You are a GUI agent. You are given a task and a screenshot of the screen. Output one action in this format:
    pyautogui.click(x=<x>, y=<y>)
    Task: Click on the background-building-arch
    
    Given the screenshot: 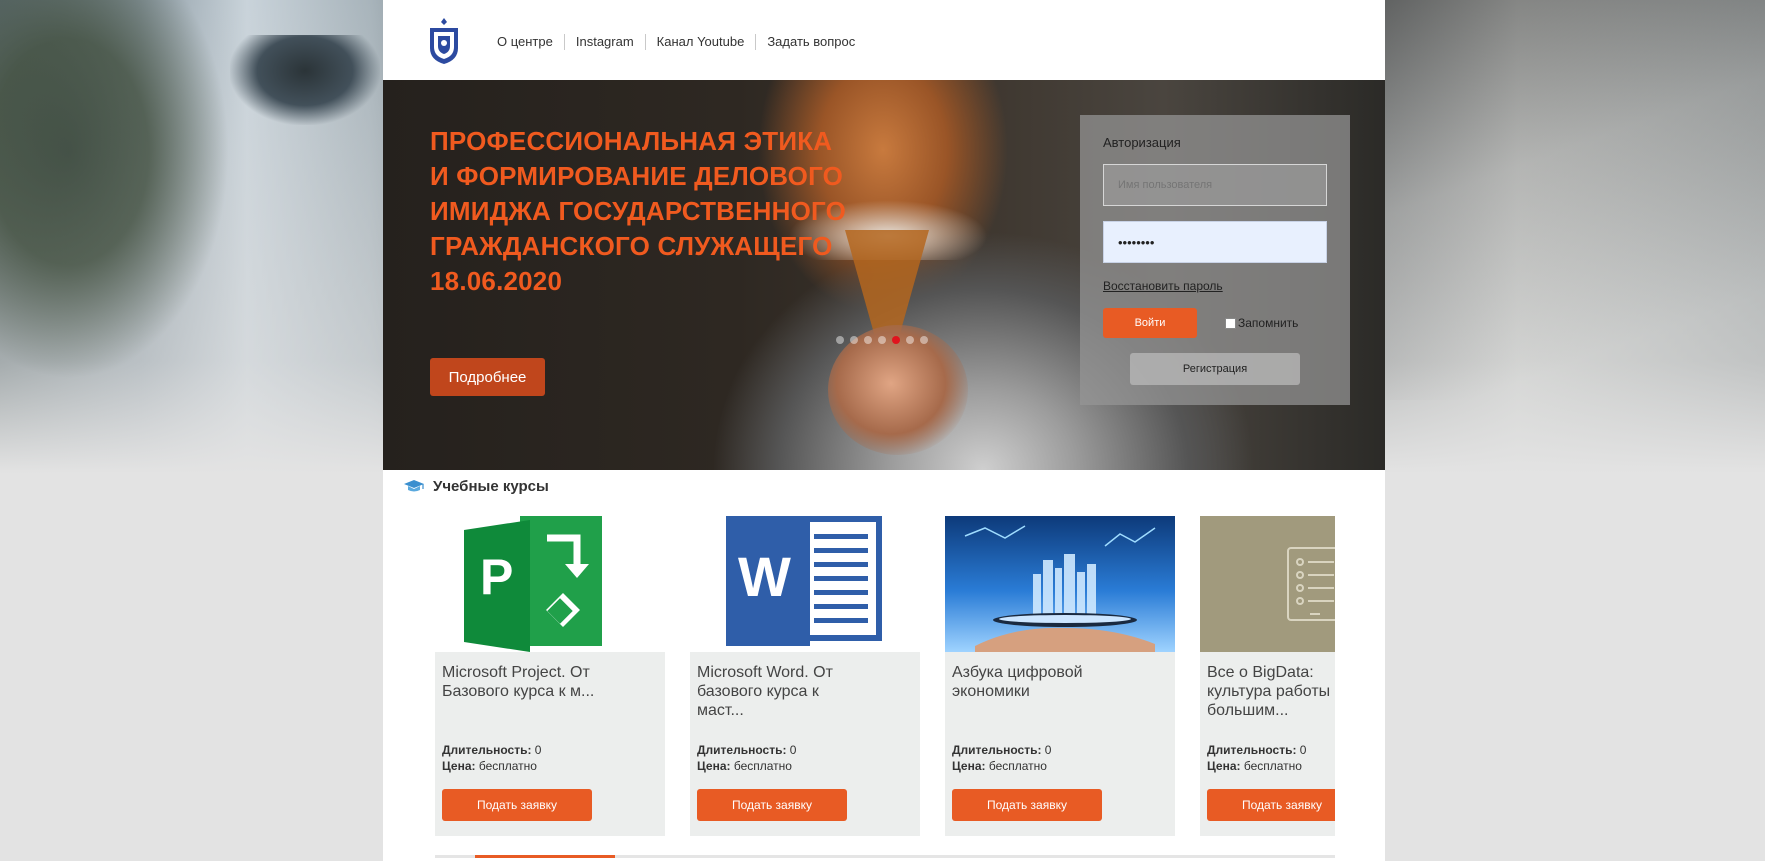 What is the action you would take?
    pyautogui.click(x=1575, y=200)
    